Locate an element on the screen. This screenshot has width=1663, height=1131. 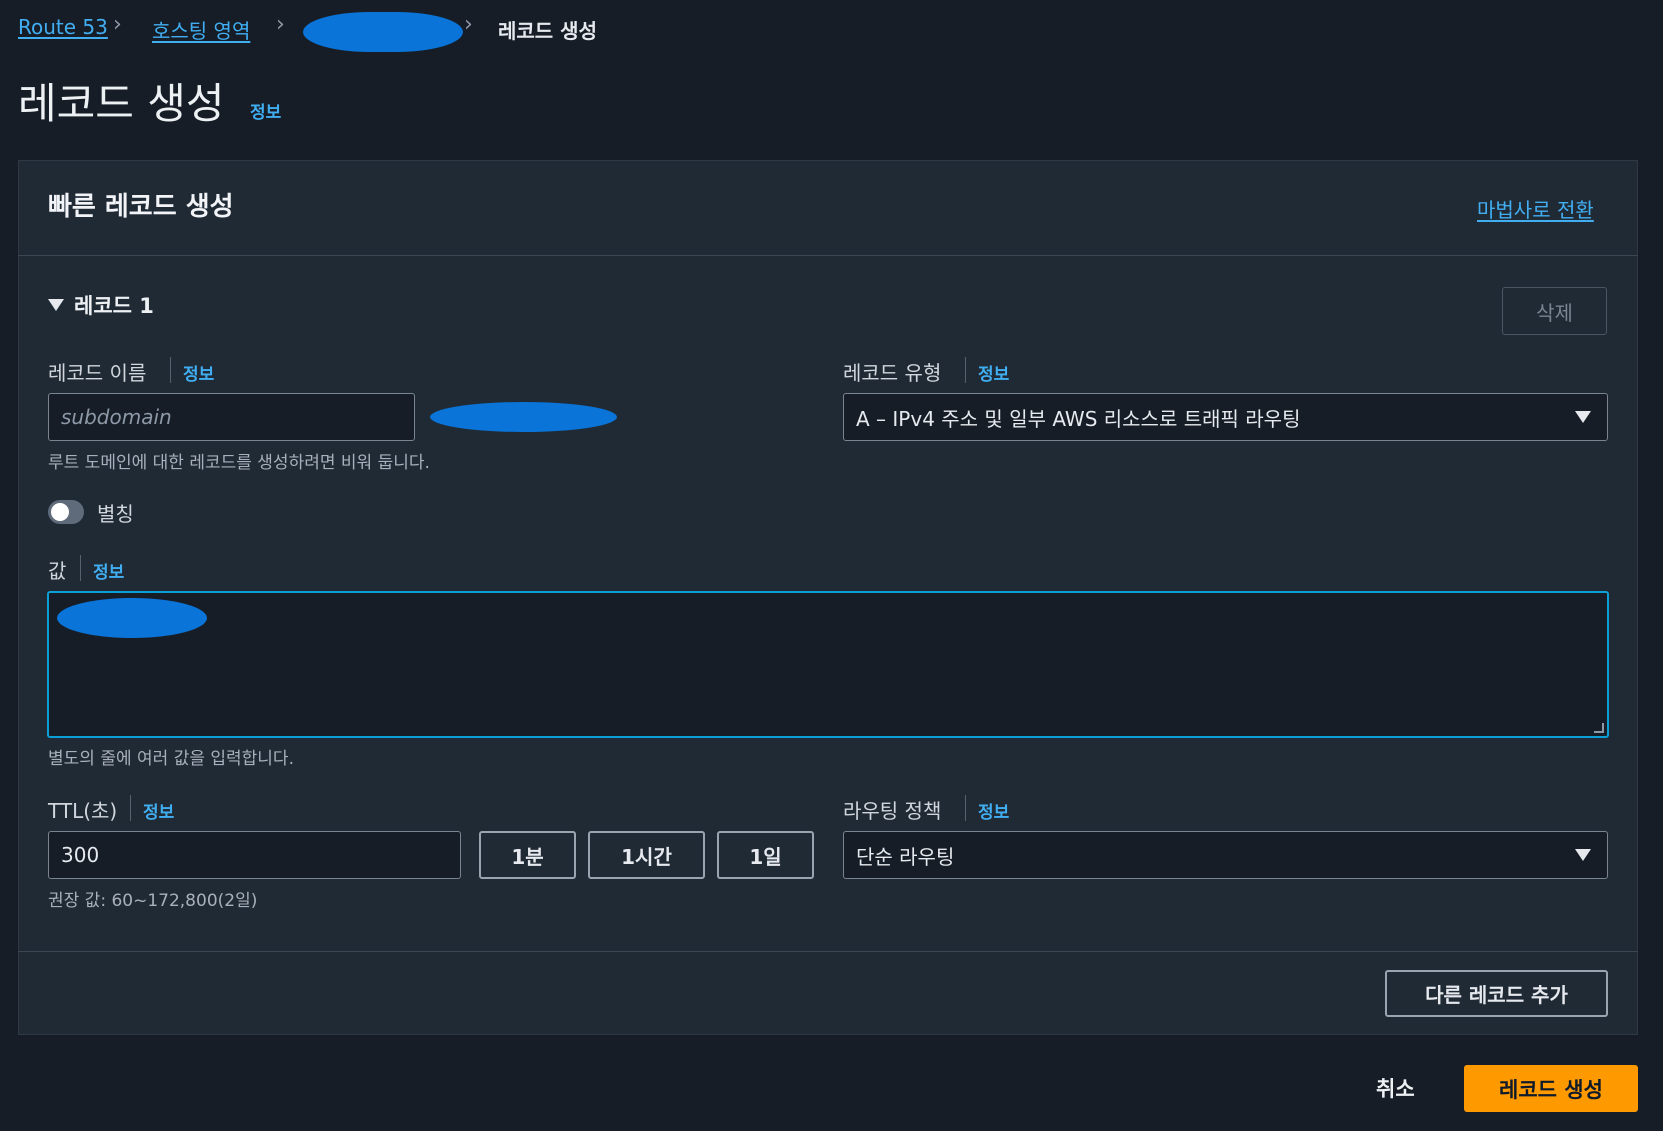
toggle-knob is located at coordinates (60, 512).